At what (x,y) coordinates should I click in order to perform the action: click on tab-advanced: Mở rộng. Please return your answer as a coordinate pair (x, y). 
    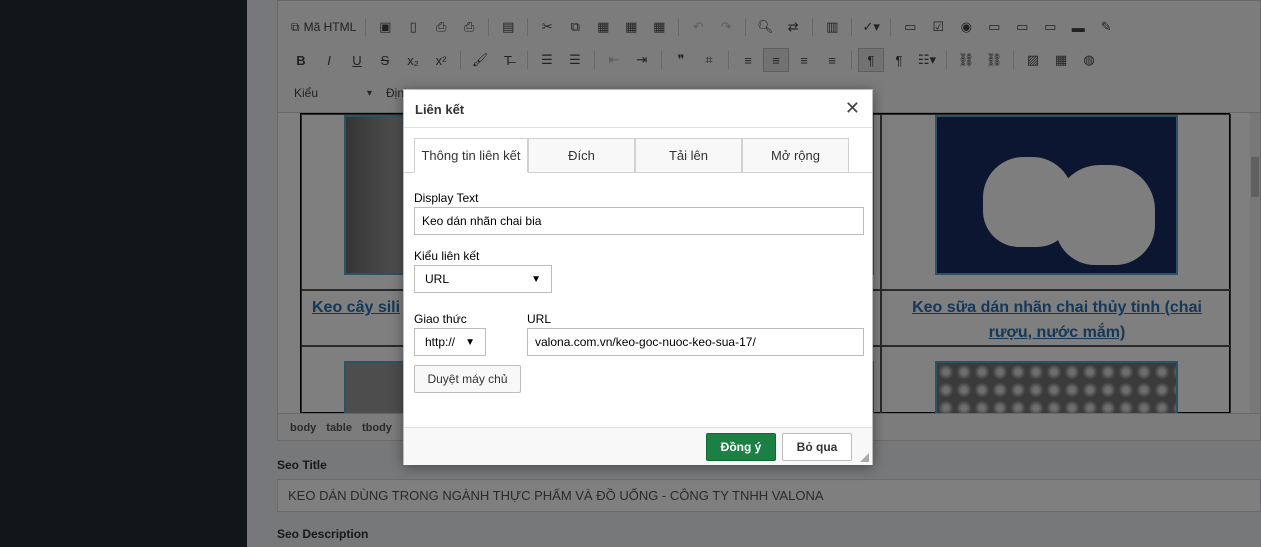
    Looking at the image, I should click on (795, 155).